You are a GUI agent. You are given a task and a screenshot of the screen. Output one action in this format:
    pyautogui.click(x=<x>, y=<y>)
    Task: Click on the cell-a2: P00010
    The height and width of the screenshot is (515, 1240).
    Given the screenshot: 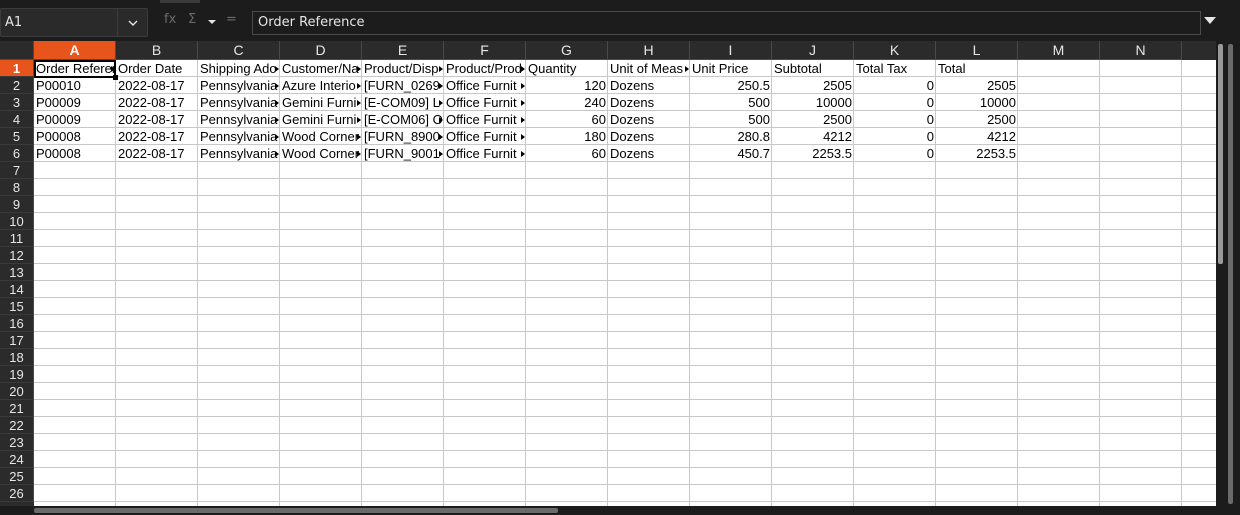 What is the action you would take?
    pyautogui.click(x=75, y=85)
    